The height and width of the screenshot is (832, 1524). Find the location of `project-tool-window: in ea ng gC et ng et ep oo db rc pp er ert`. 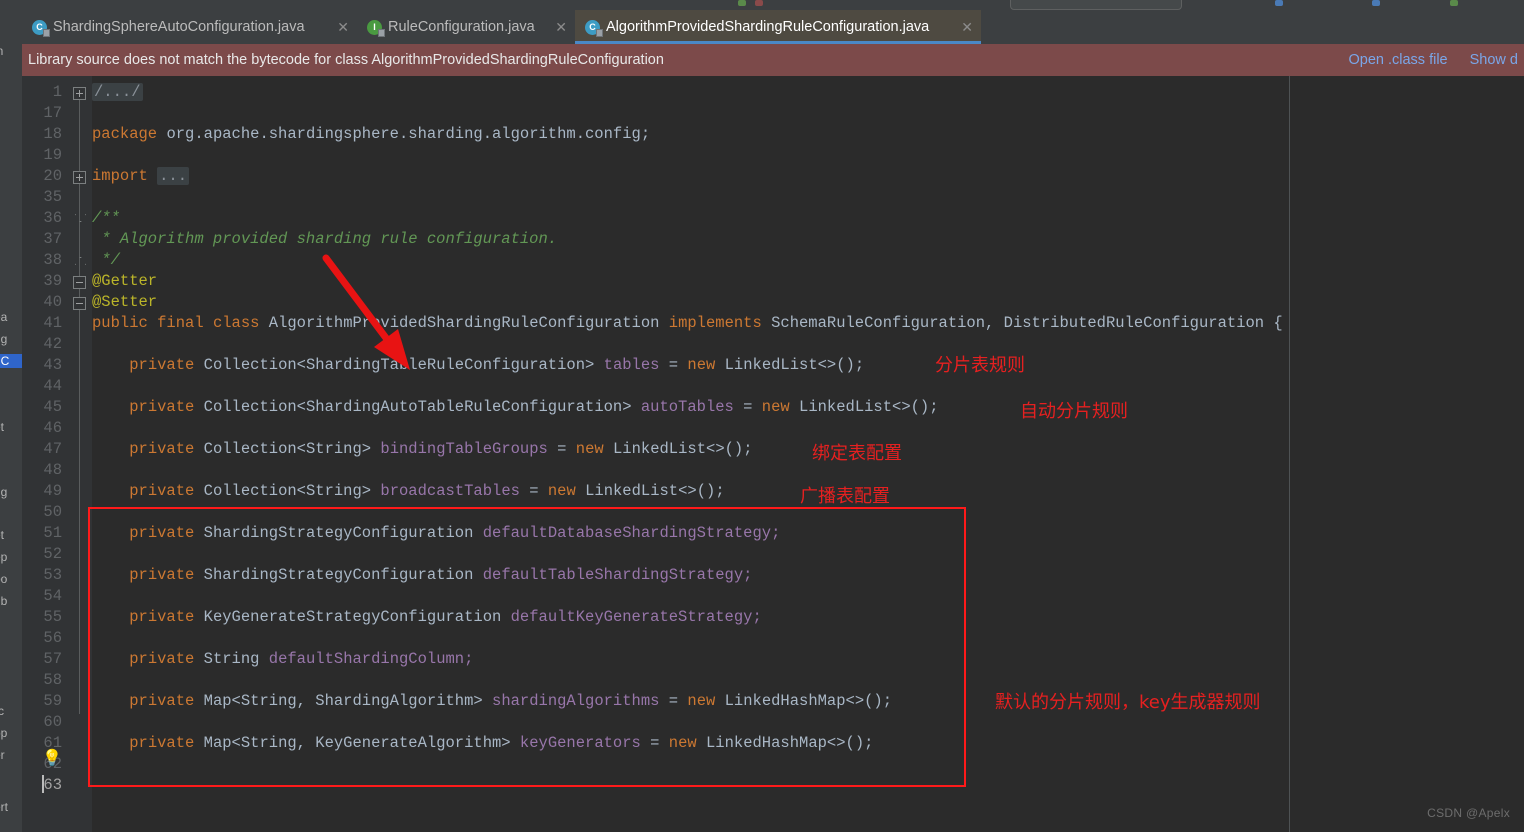

project-tool-window: in ea ng gC et ng et ep oo db rc pp er ert is located at coordinates (11, 421).